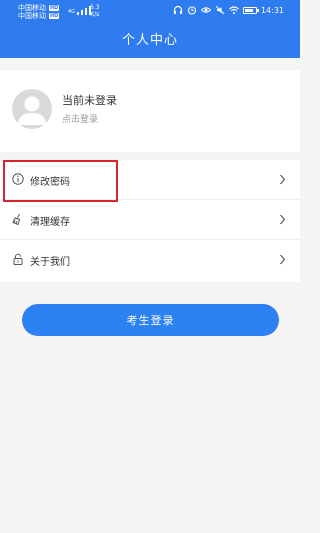 This screenshot has height=533, width=320. What do you see at coordinates (80, 10) in the screenshot?
I see `signal-strength-icon: 4G` at bounding box center [80, 10].